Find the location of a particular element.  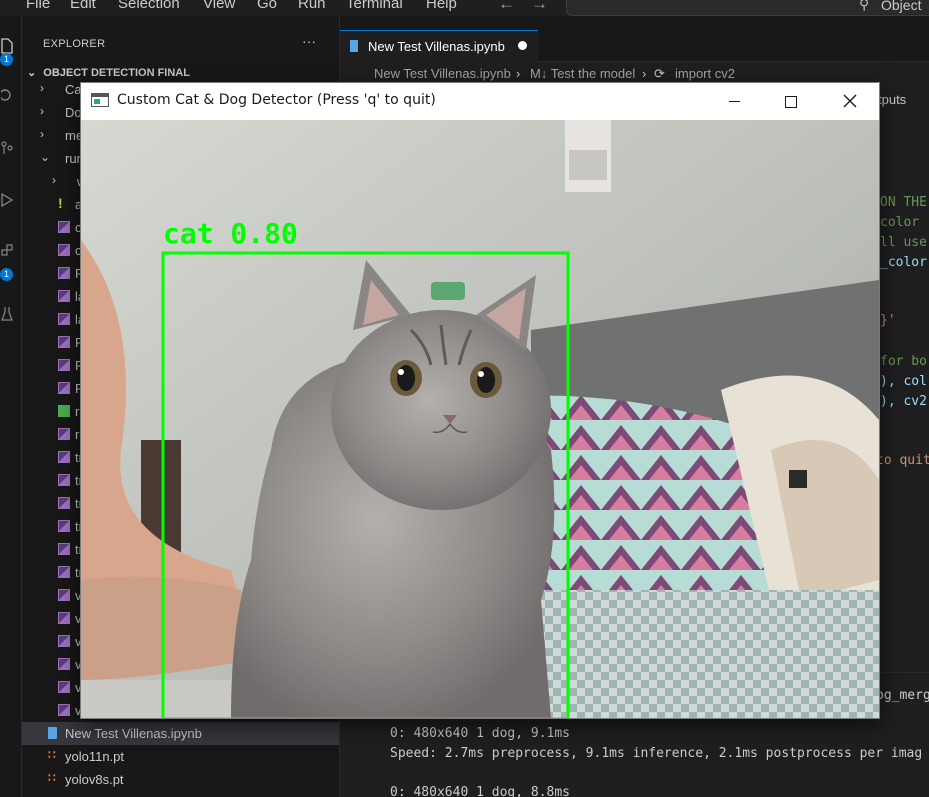

code-fragment: ON THE is located at coordinates (903, 202).